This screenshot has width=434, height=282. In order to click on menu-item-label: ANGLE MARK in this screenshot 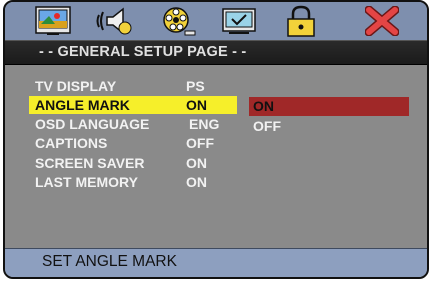, I will do `click(82, 105)`.